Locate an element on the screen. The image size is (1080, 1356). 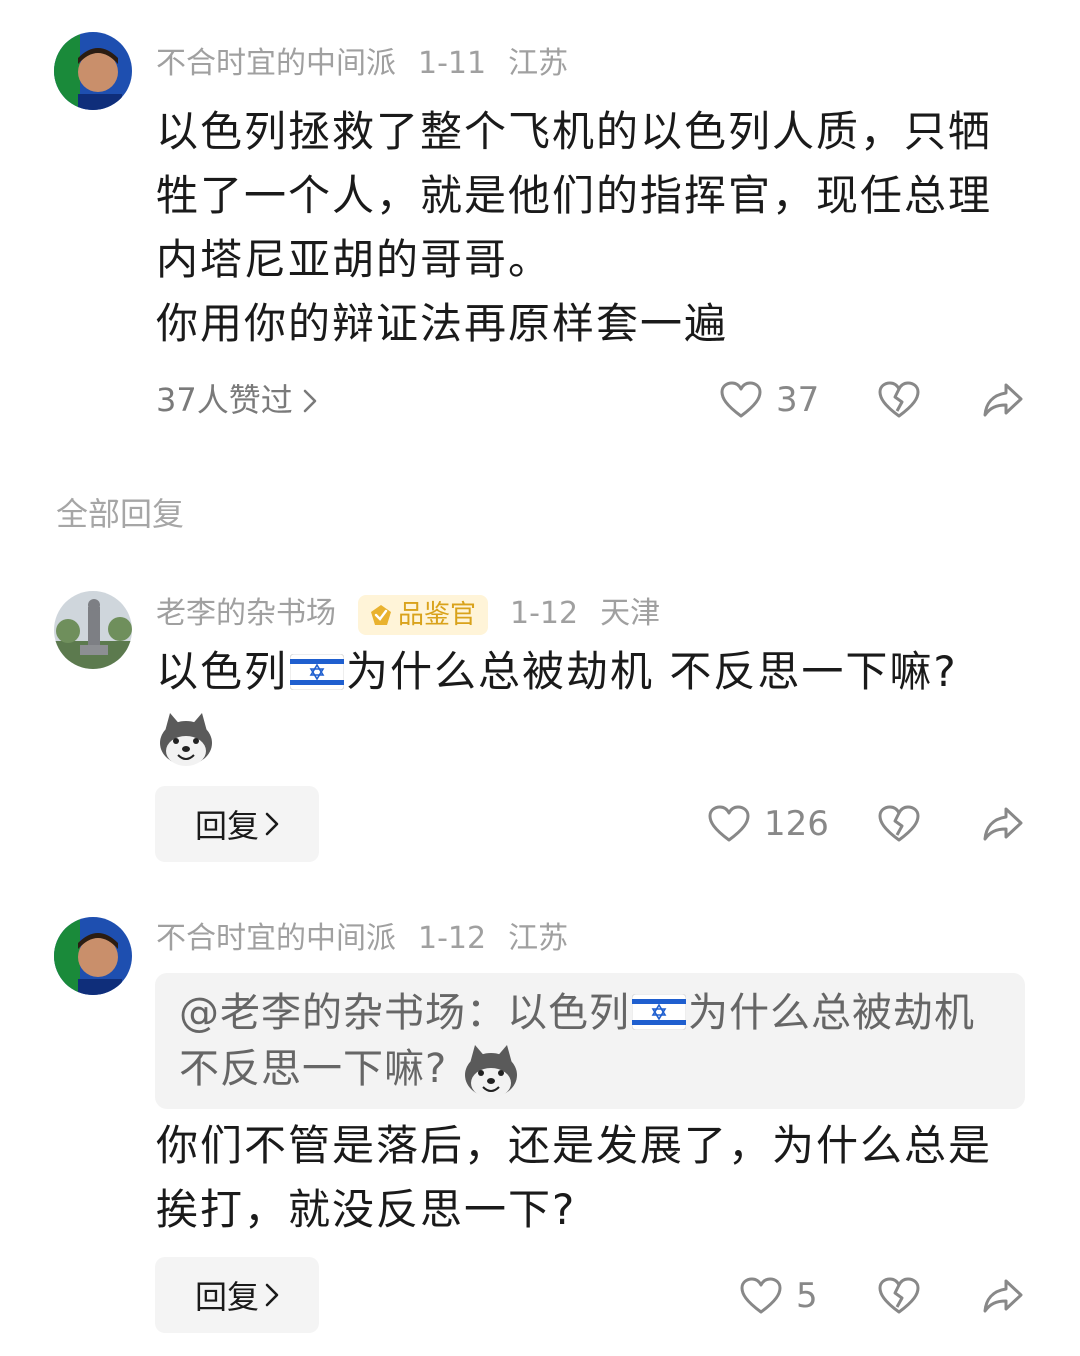
reply-meta: 不合时宜的中间派 1-12 江苏 is located at coordinates (373, 939).